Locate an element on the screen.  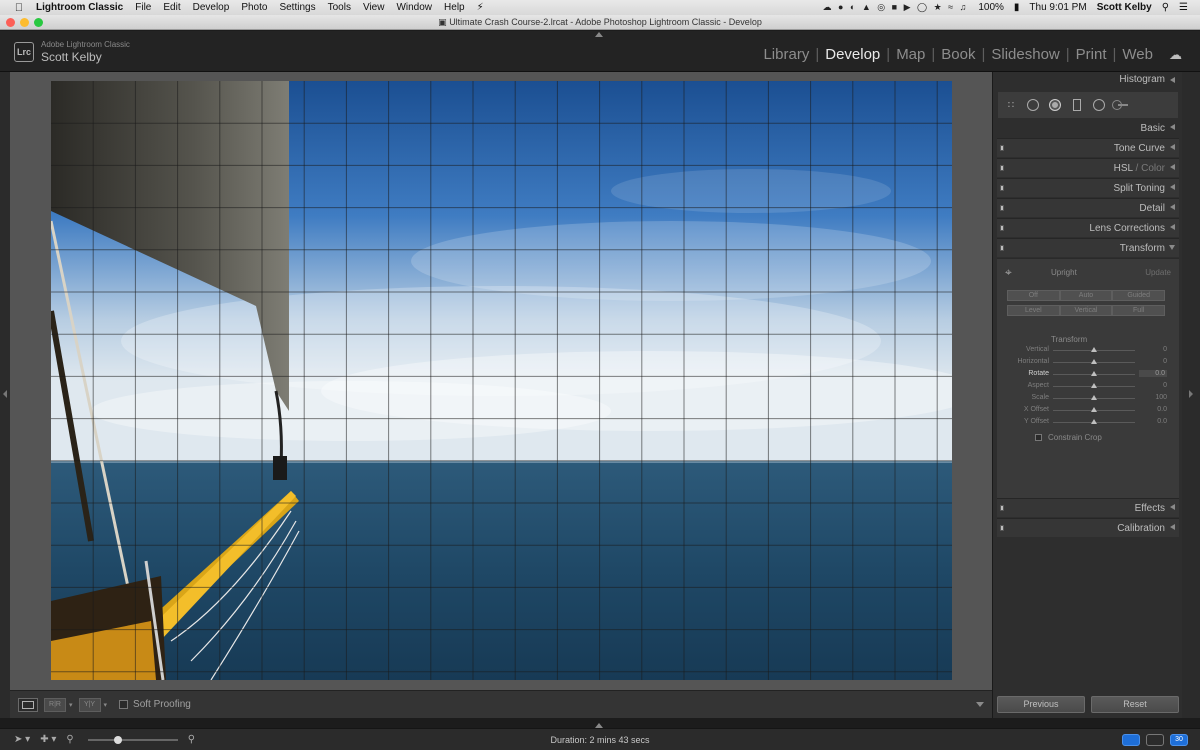
menu-help: Help is located at coordinates (454, 7).